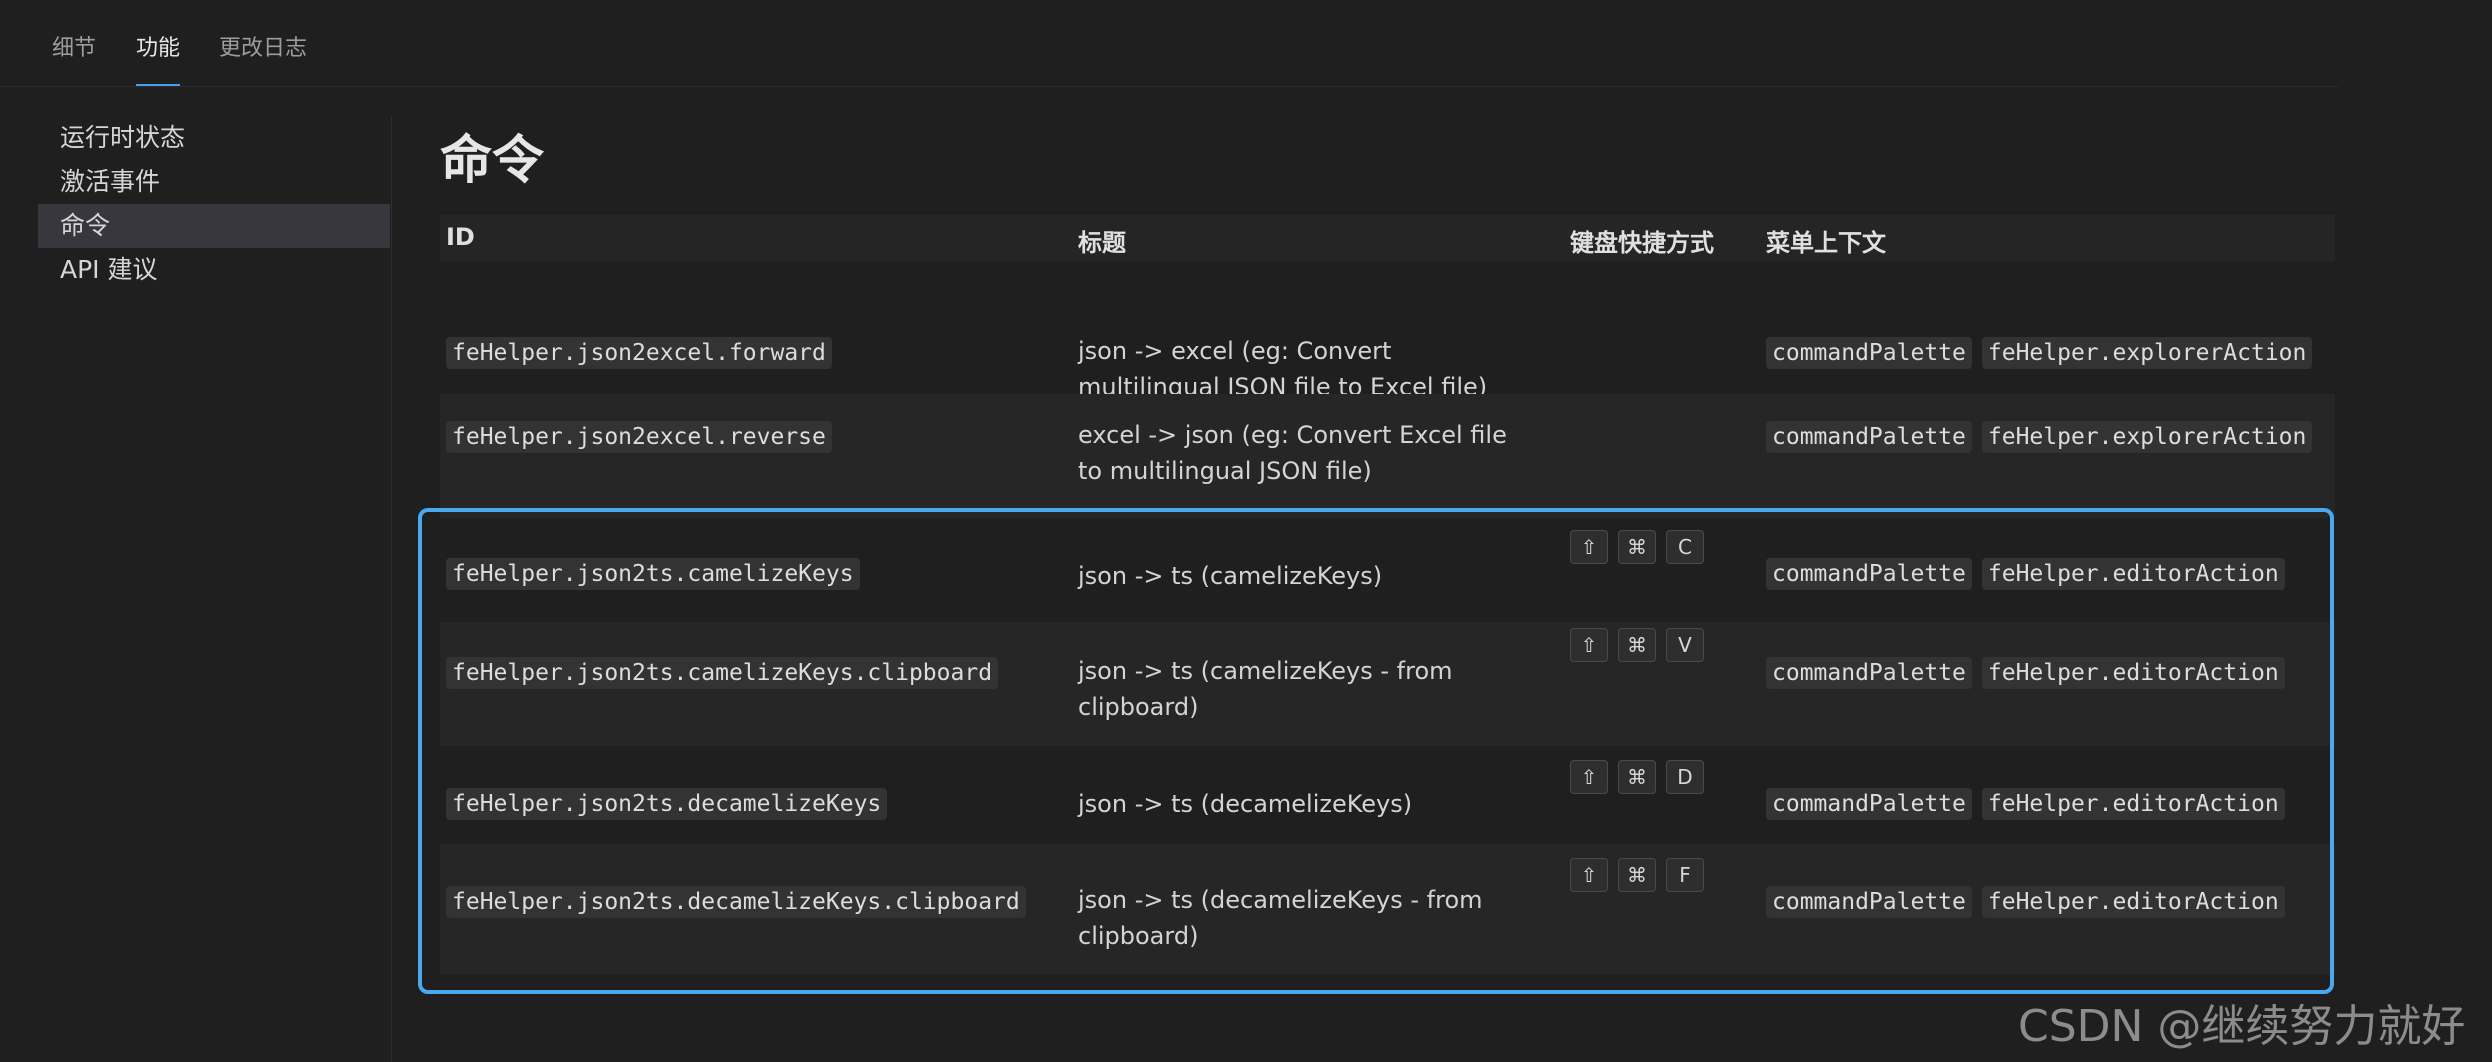 The height and width of the screenshot is (1062, 2492). Describe the element at coordinates (1685, 777) in the screenshot. I see `key-cap: D` at that location.